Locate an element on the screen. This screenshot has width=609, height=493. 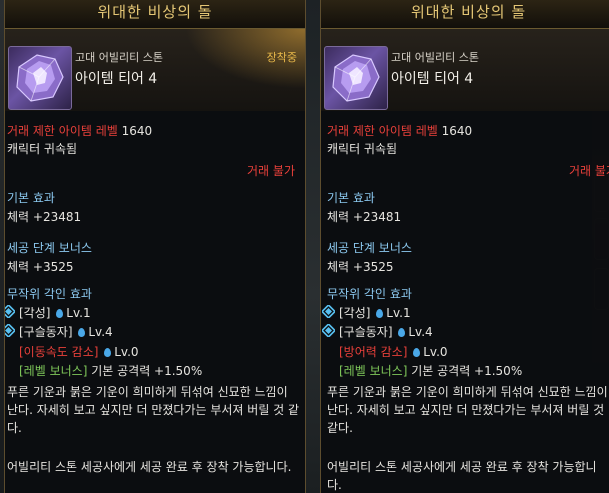
background-strip-middle is located at coordinates (313, 246).